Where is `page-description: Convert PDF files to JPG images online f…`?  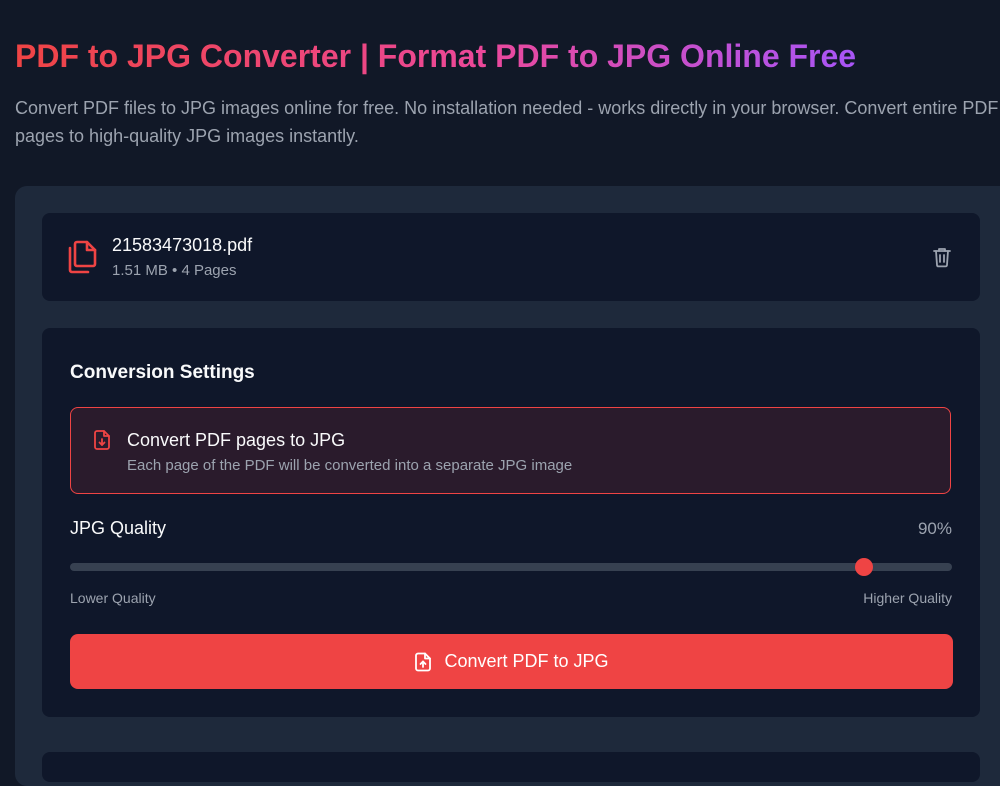 page-description: Convert PDF files to JPG images online f… is located at coordinates (507, 122).